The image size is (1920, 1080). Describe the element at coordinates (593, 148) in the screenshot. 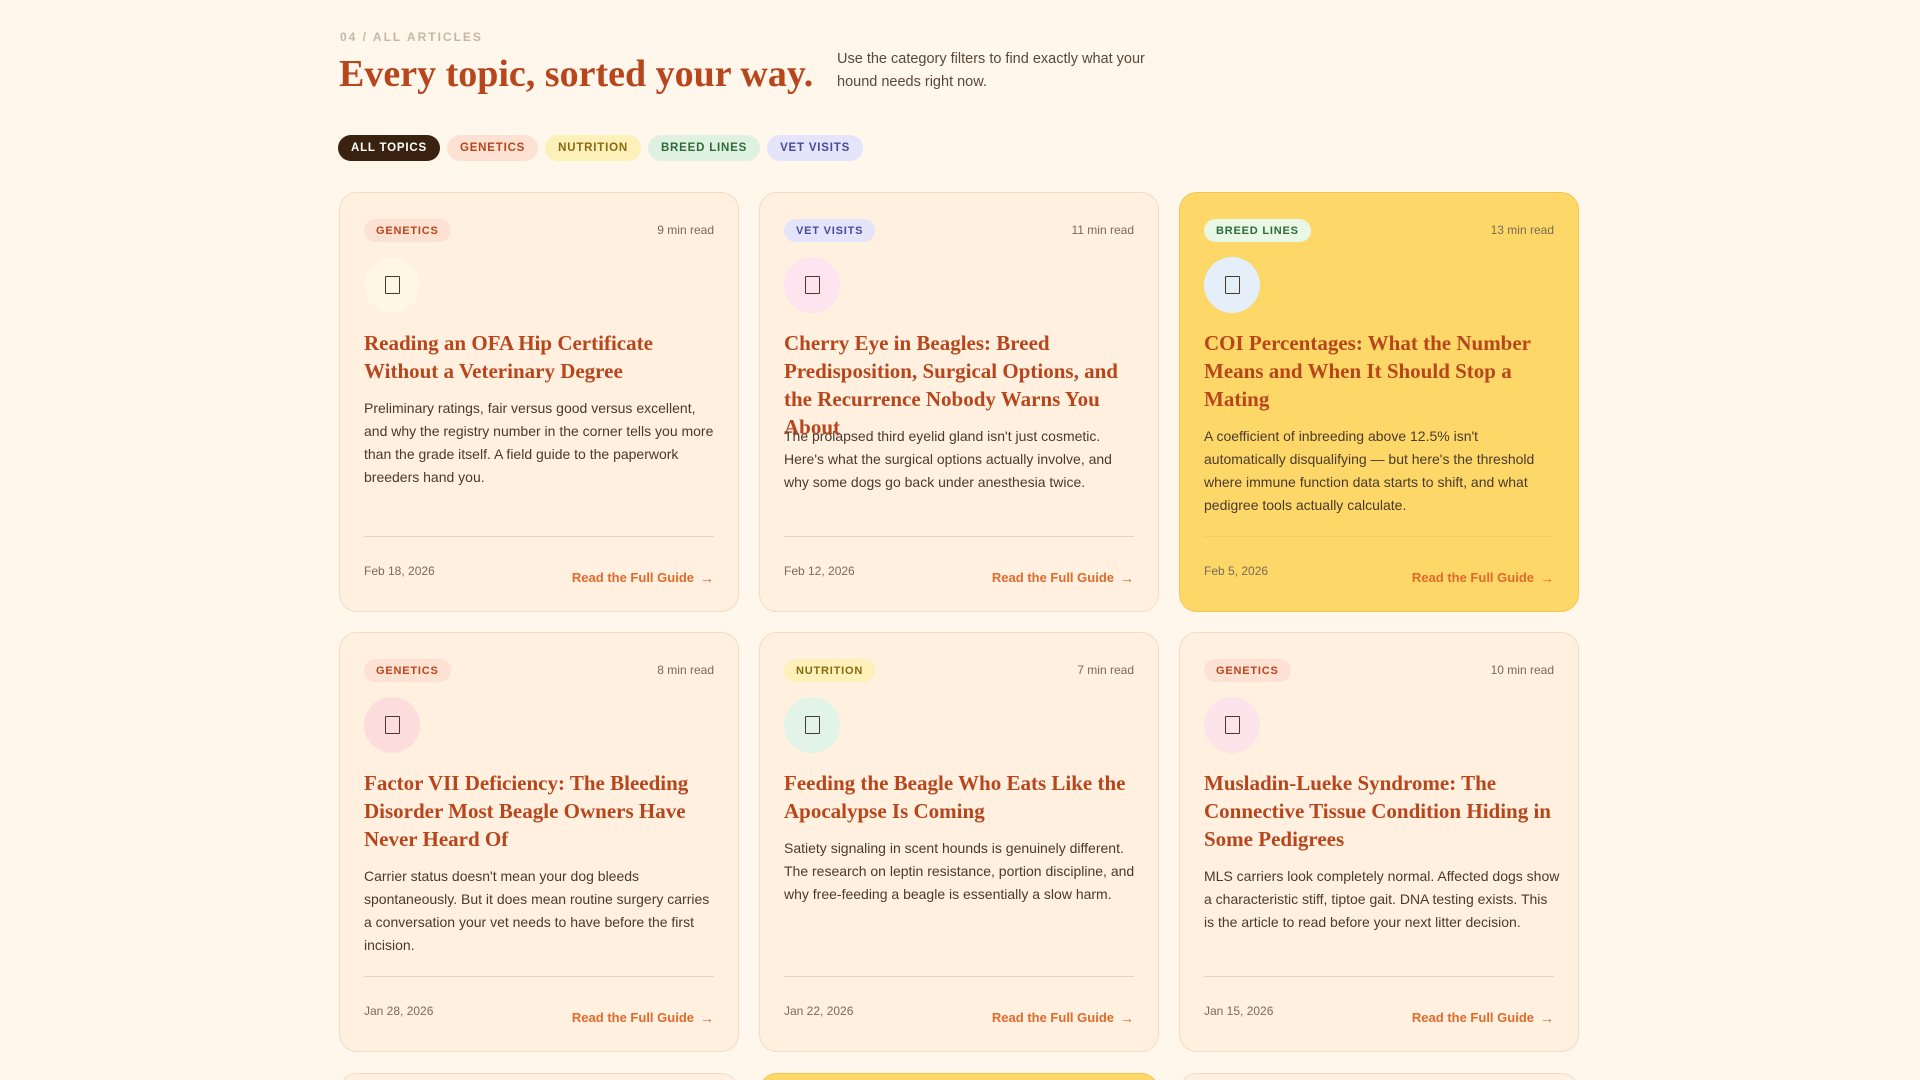

I see `filter-nutrition: NUTRITION` at that location.